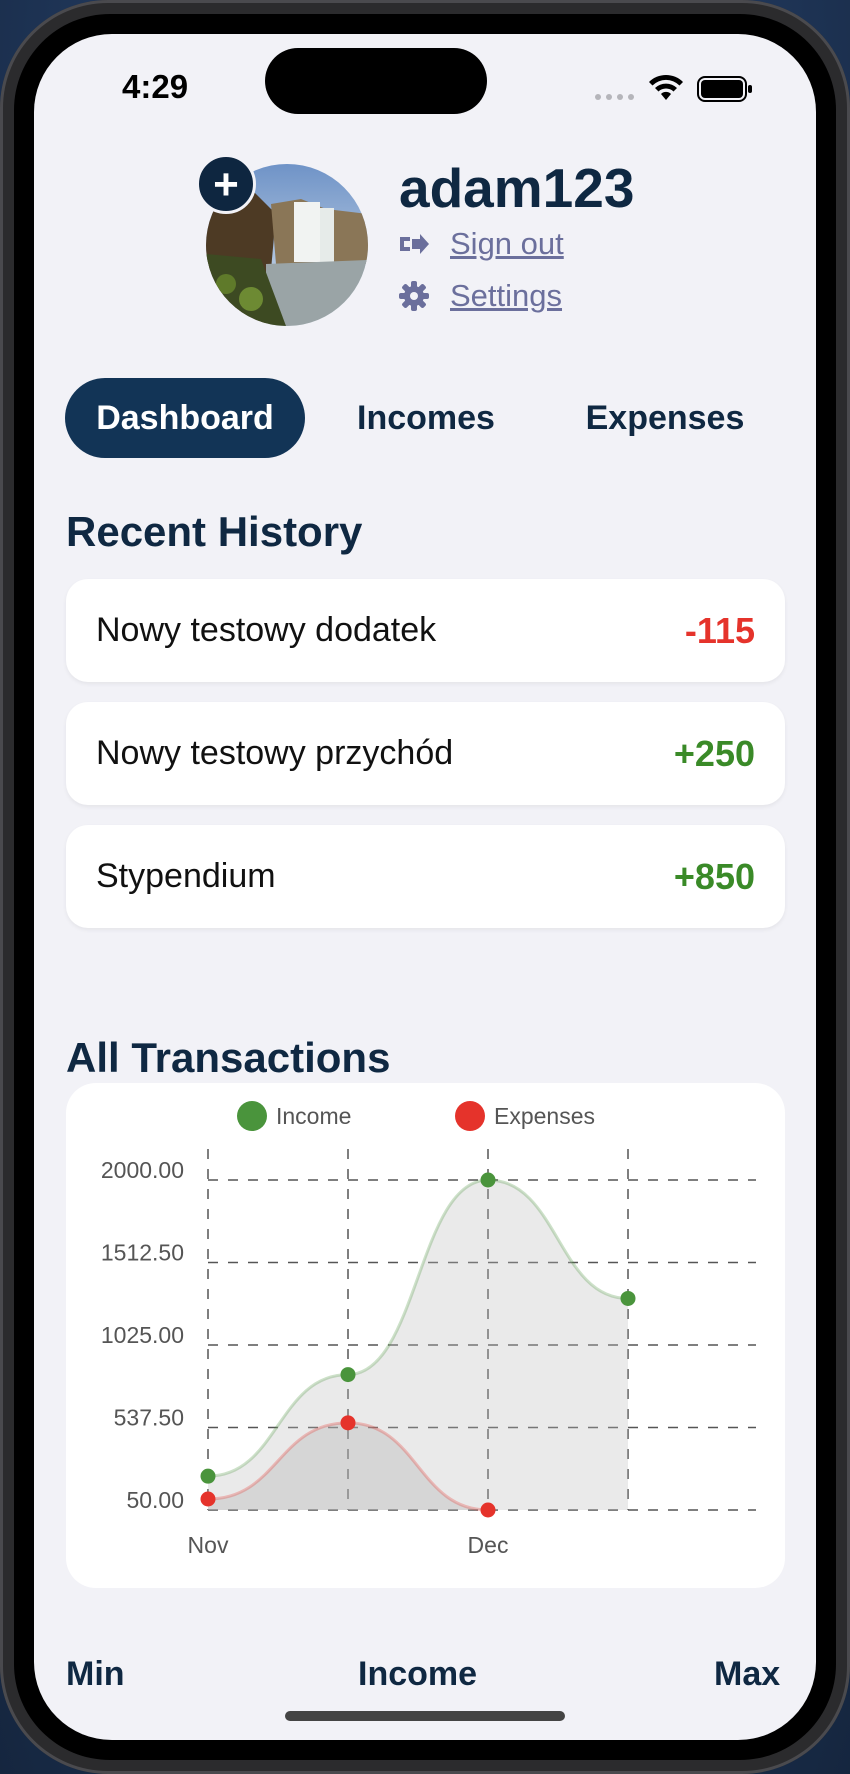 This screenshot has height=1774, width=850. Describe the element at coordinates (149, 1418) in the screenshot. I see `y-tick-label: 537.50` at that location.